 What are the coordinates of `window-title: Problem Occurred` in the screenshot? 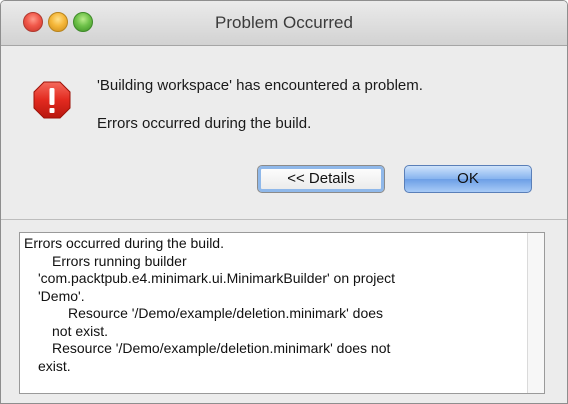 It's located at (284, 22).